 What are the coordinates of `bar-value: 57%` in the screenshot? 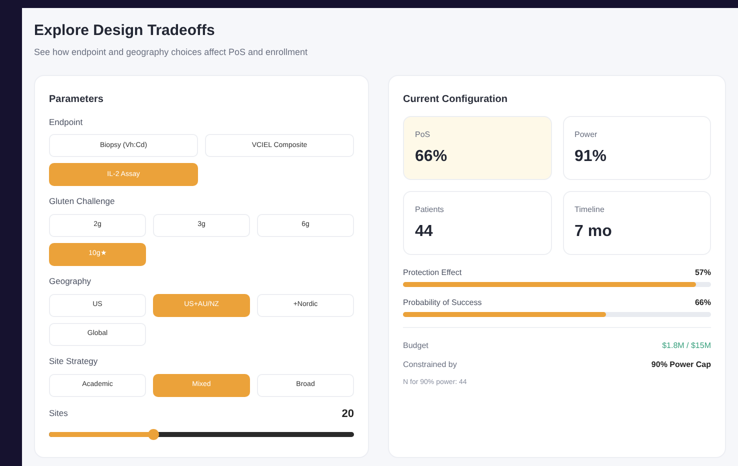 It's located at (702, 272).